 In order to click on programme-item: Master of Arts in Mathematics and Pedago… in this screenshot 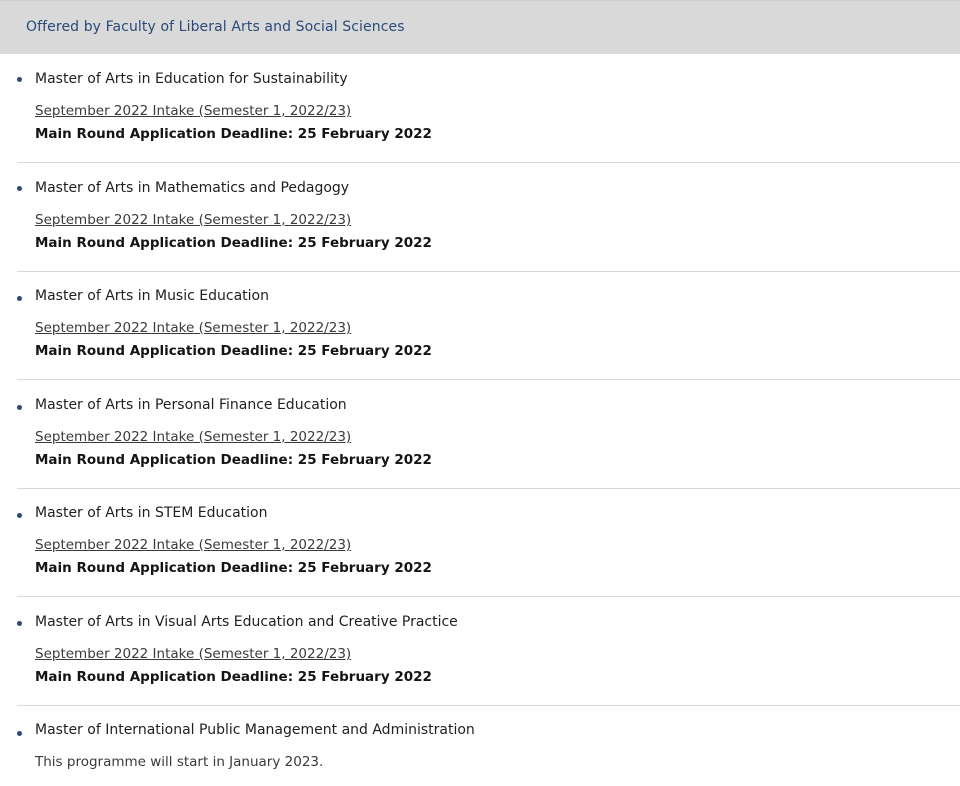, I will do `click(488, 217)`.